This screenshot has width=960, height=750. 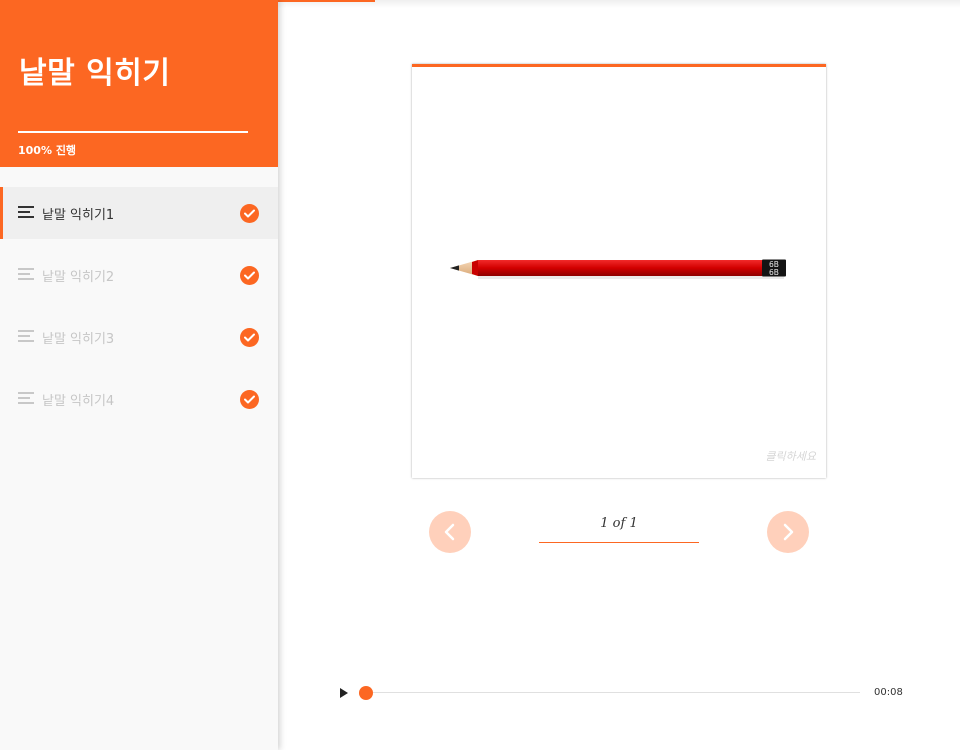 I want to click on lesson-label: 낱말 익히기2, so click(x=78, y=277).